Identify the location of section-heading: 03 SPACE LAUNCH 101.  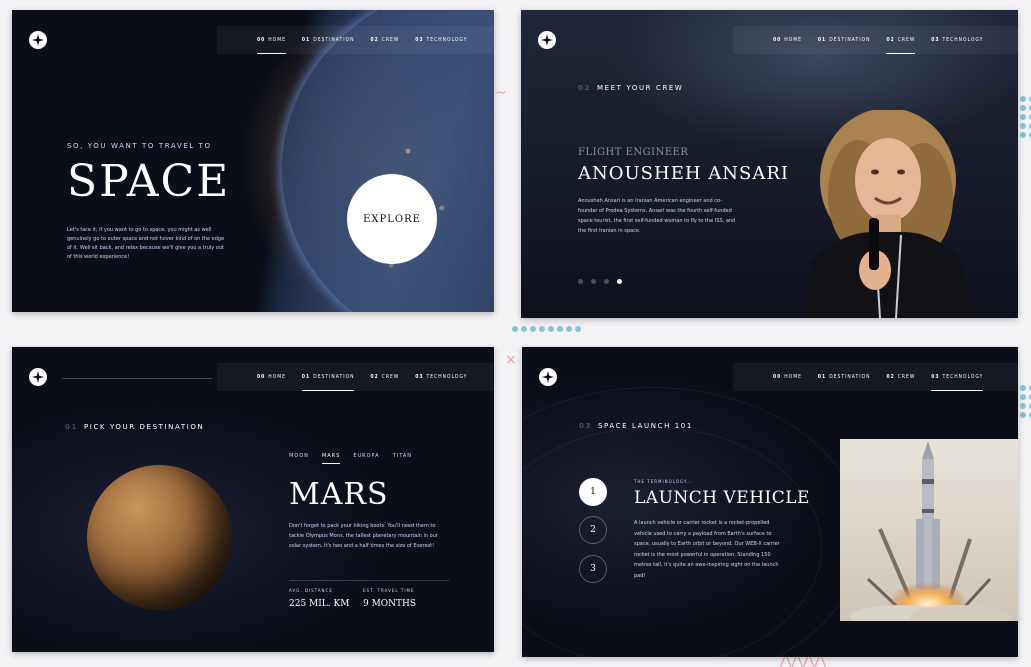
(636, 426).